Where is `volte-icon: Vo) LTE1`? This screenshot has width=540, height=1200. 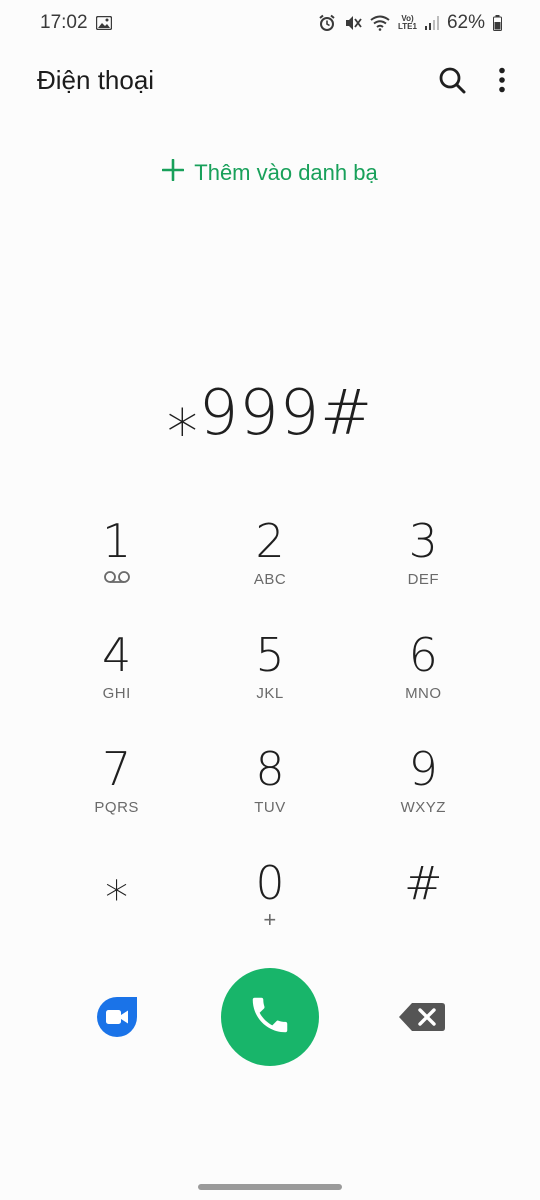 volte-icon: Vo) LTE1 is located at coordinates (407, 23).